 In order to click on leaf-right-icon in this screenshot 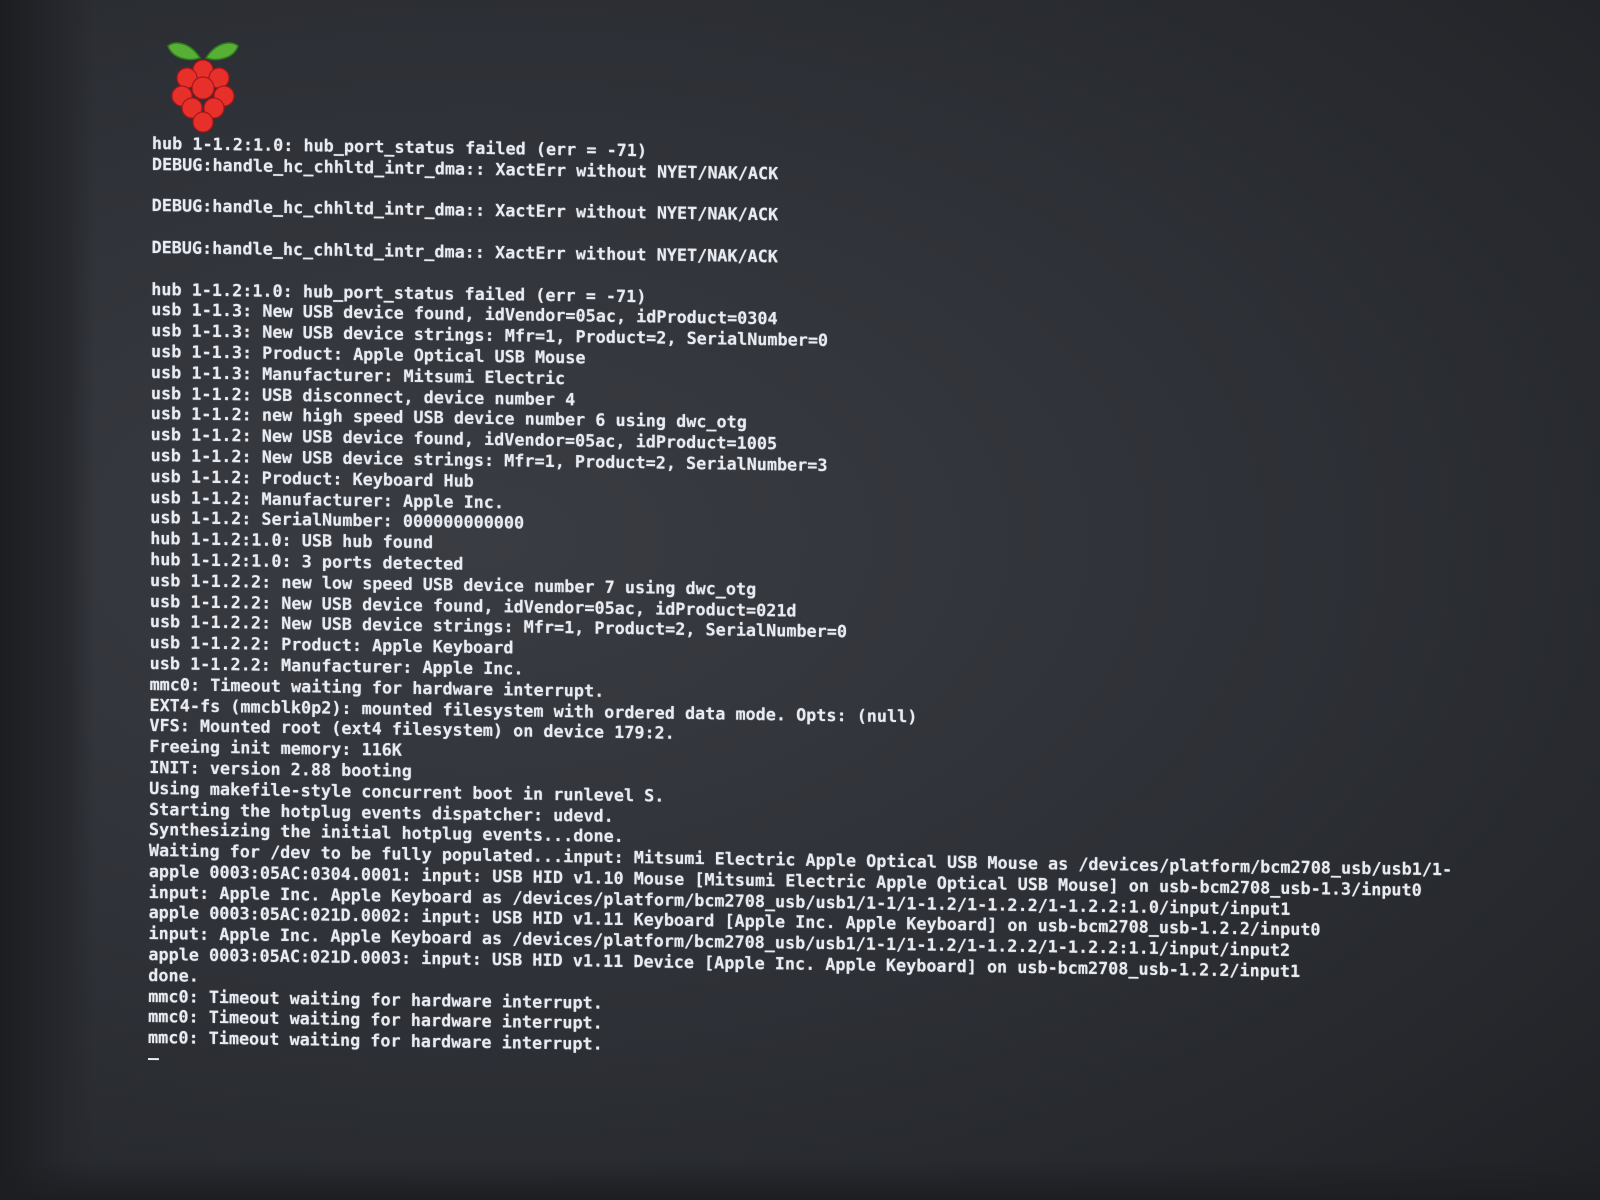, I will do `click(221, 51)`.